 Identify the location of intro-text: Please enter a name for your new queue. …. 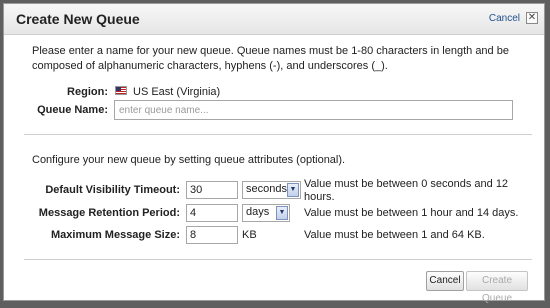
(270, 58).